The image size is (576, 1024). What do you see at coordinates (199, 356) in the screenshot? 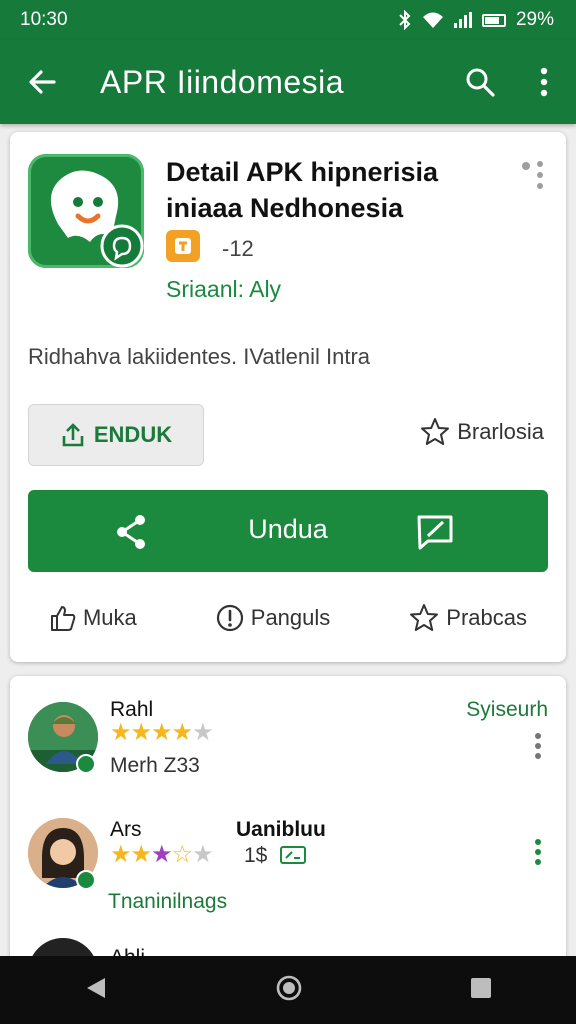
I see `app-description: Ridhahva lakiidentes. IVatlenil Intra` at bounding box center [199, 356].